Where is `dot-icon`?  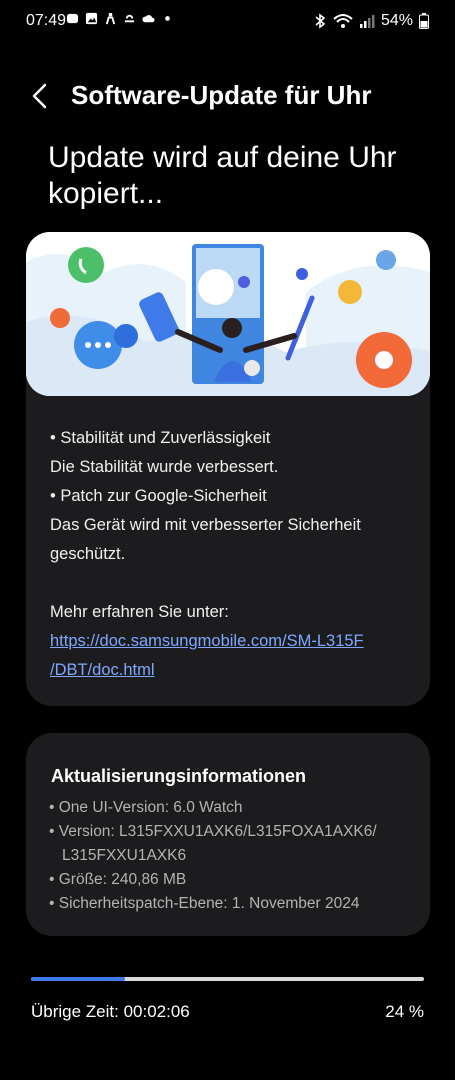 dot-icon is located at coordinates (167, 18).